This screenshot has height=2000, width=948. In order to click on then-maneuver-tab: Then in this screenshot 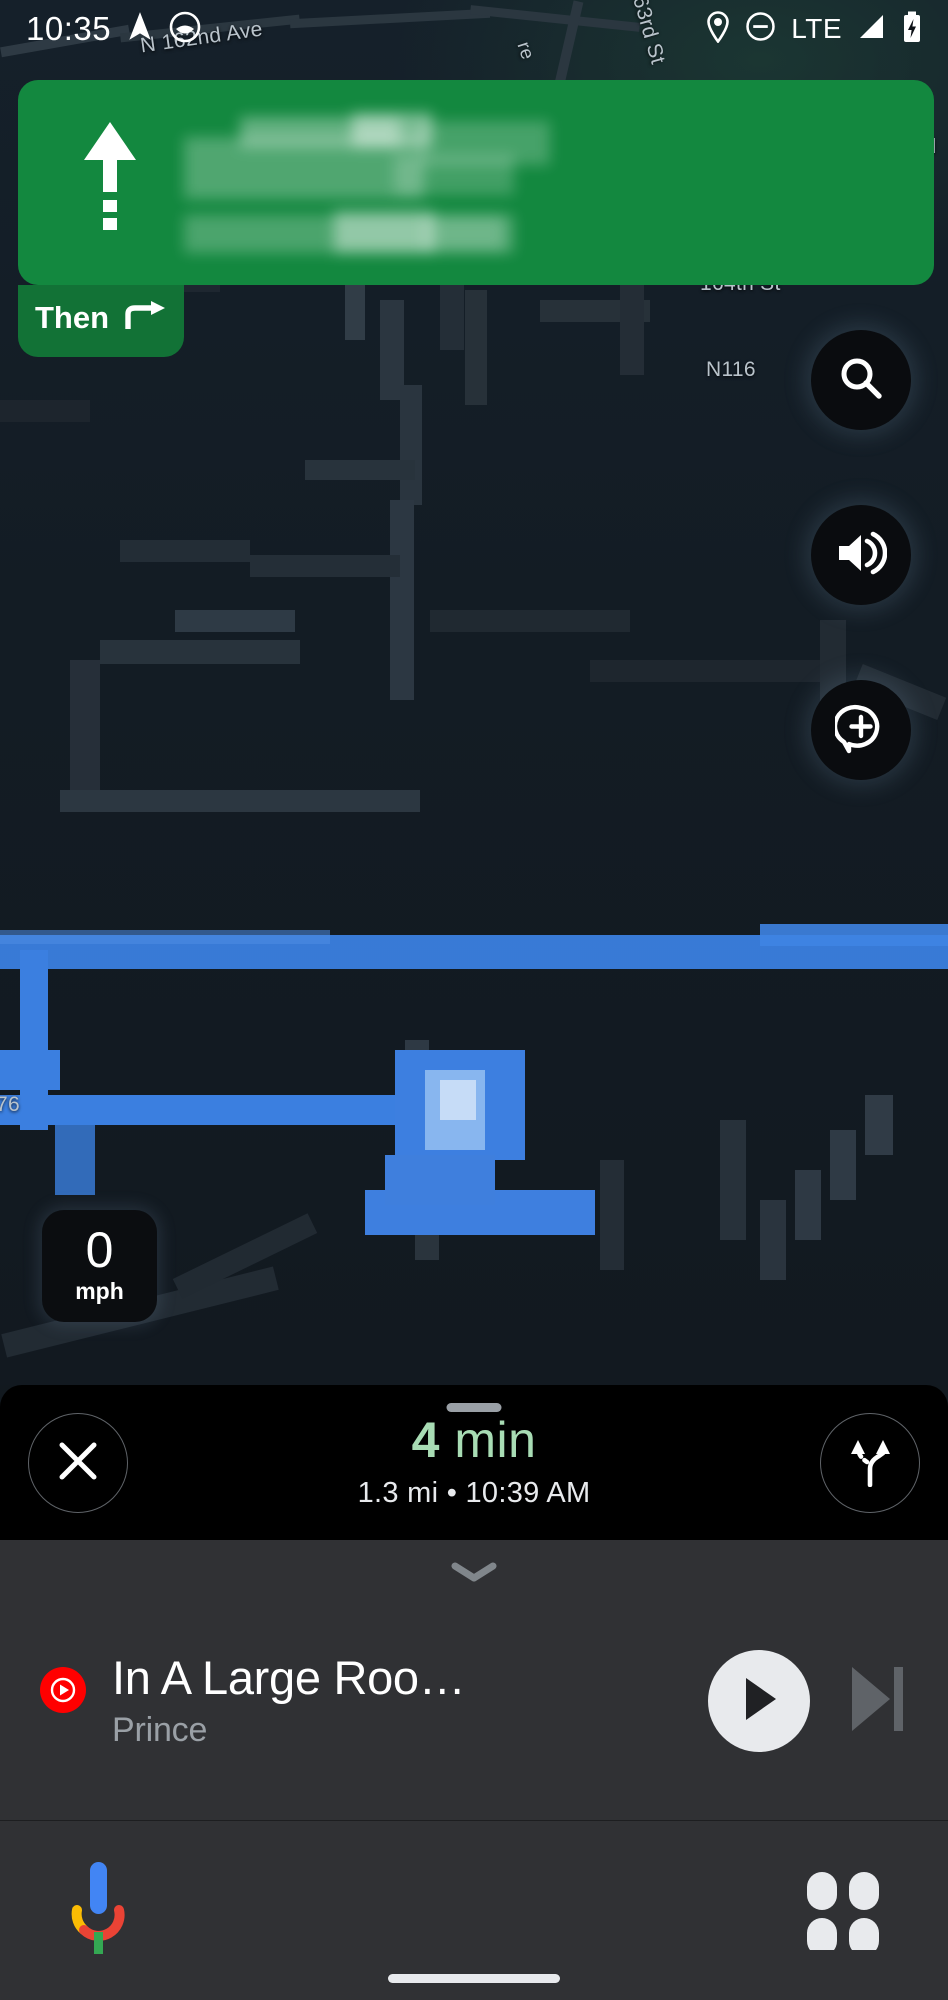, I will do `click(101, 321)`.